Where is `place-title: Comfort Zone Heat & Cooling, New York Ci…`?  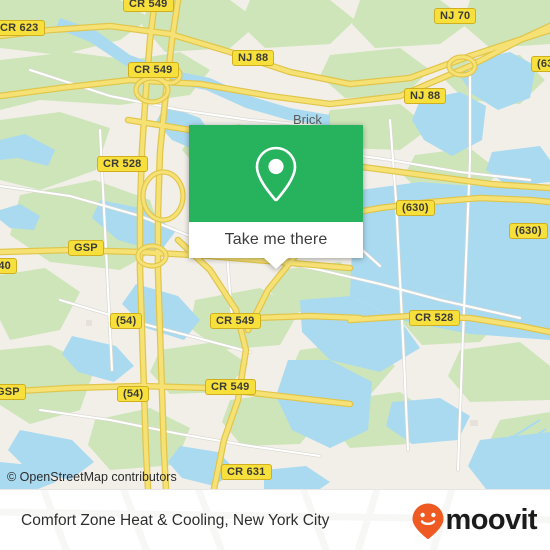 place-title: Comfort Zone Heat & Cooling, New York Ci… is located at coordinates (175, 520).